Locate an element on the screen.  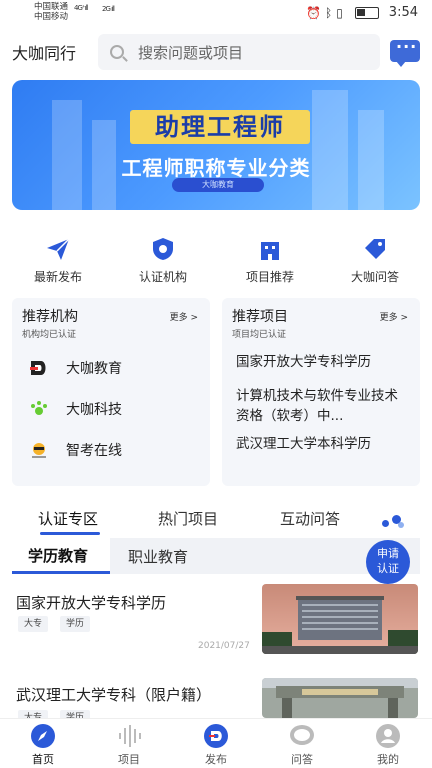
apply-line-2: 认证 is located at coordinates (388, 568).